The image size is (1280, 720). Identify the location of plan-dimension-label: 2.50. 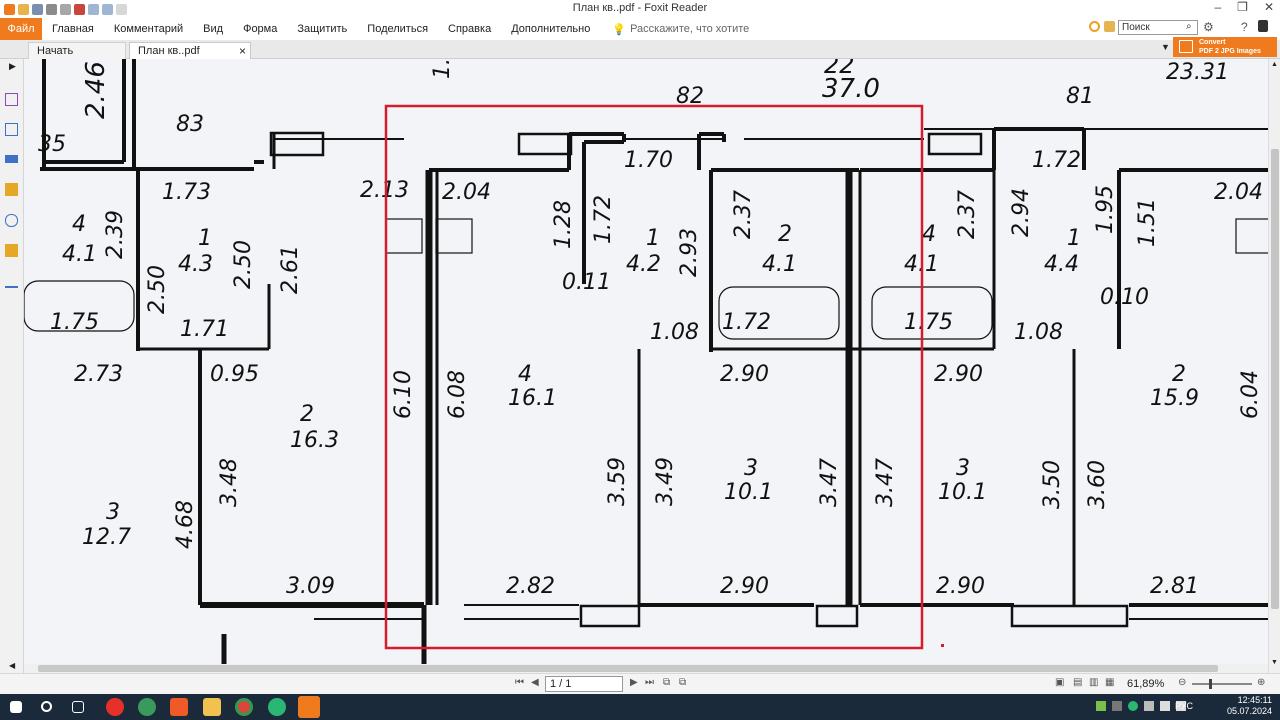
(157, 289).